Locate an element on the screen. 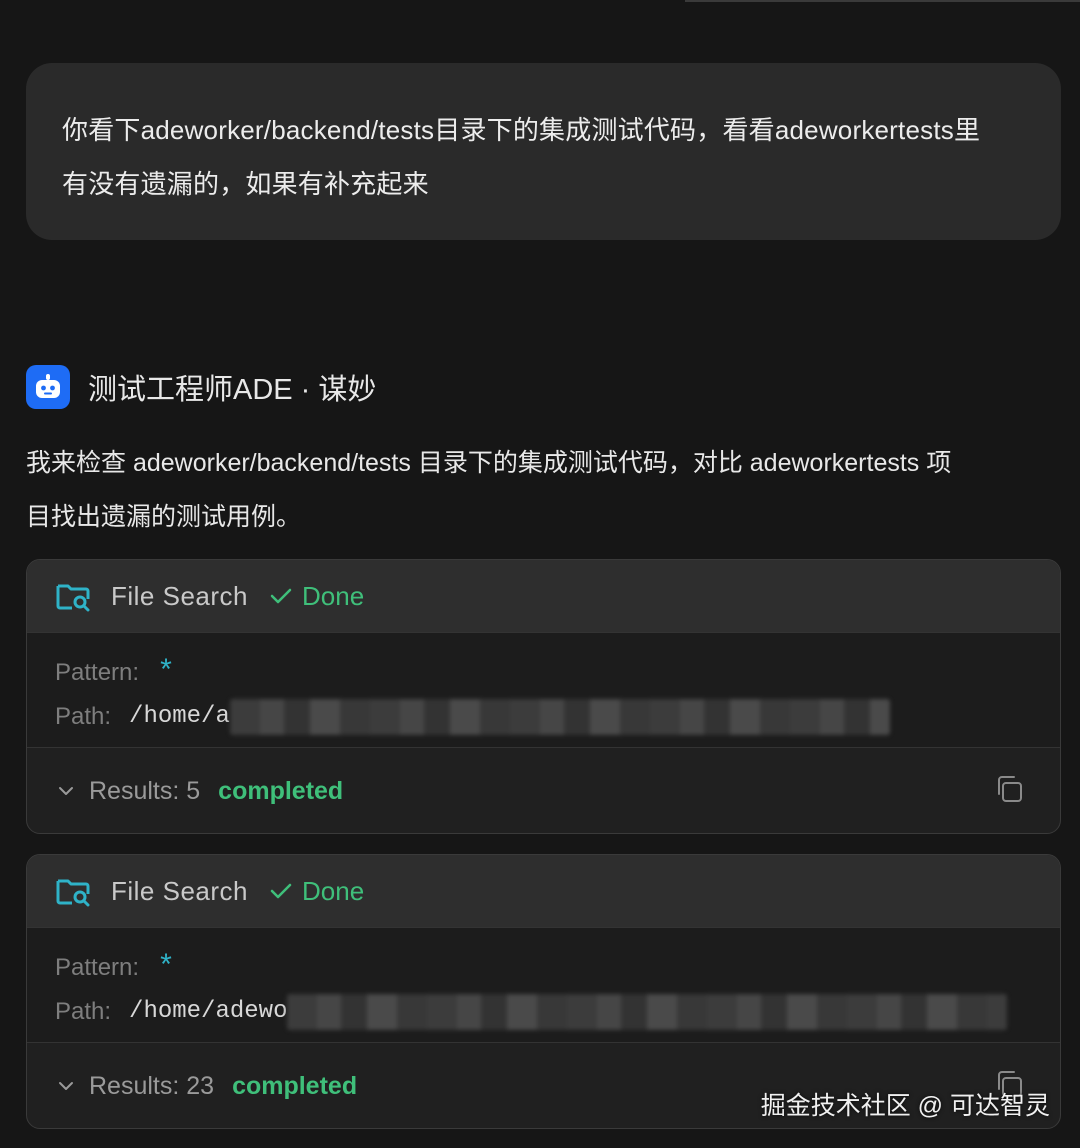 The image size is (1080, 1148). agent-message-line-2: 目找出遗漏的测试用例。 is located at coordinates (164, 517).